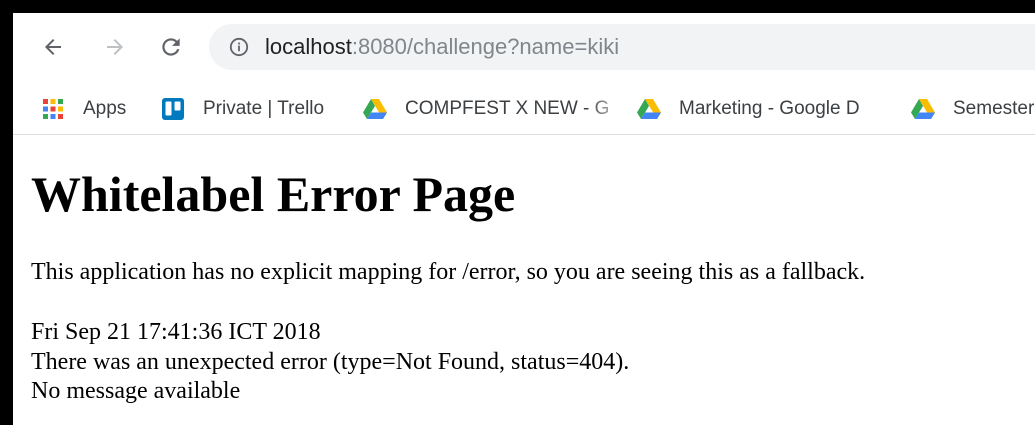 This screenshot has height=425, width=1035. I want to click on bookmark-label: Apps, so click(105, 108).